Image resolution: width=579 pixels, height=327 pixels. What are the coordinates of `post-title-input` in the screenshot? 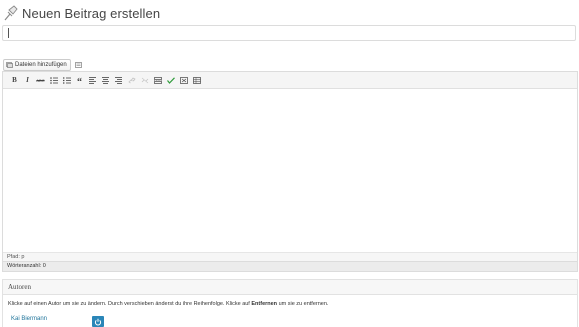 It's located at (289, 33).